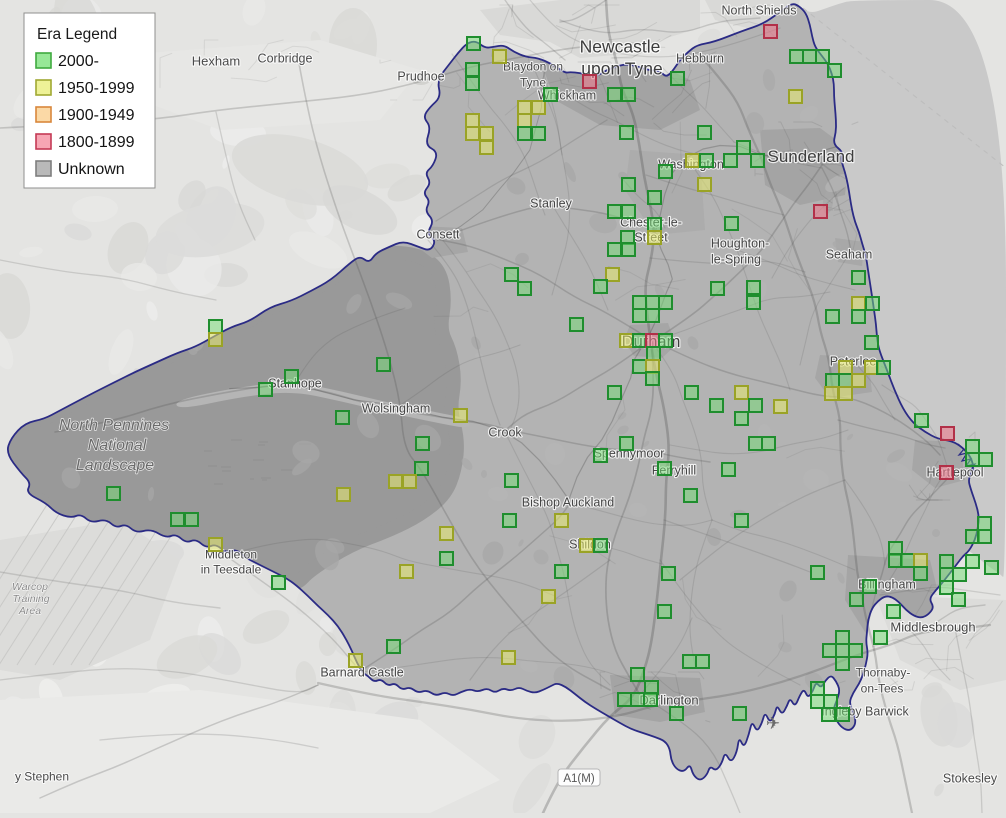 This screenshot has height=818, width=1006. I want to click on svg-text: Tyne, so click(533, 82).